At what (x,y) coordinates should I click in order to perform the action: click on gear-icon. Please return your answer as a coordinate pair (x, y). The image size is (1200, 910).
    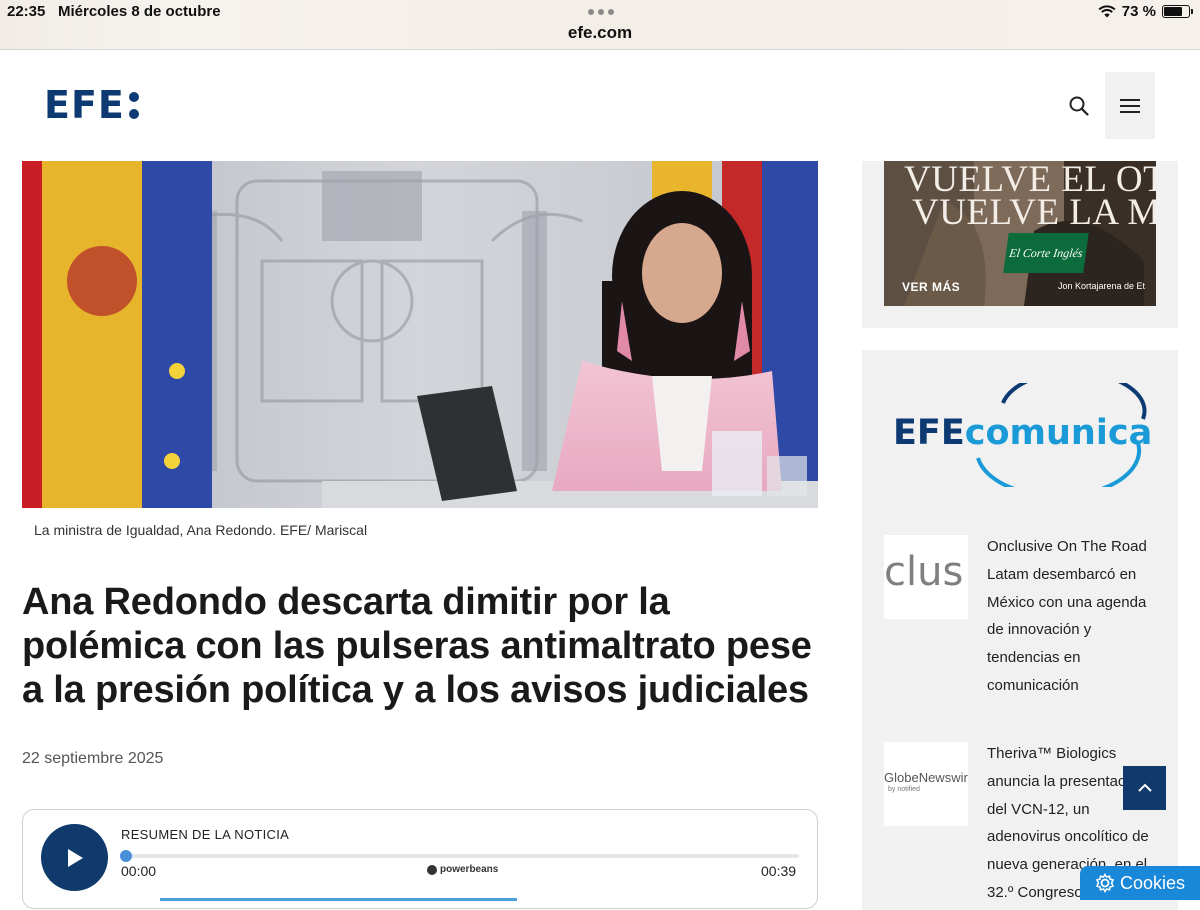
    Looking at the image, I should click on (1105, 883).